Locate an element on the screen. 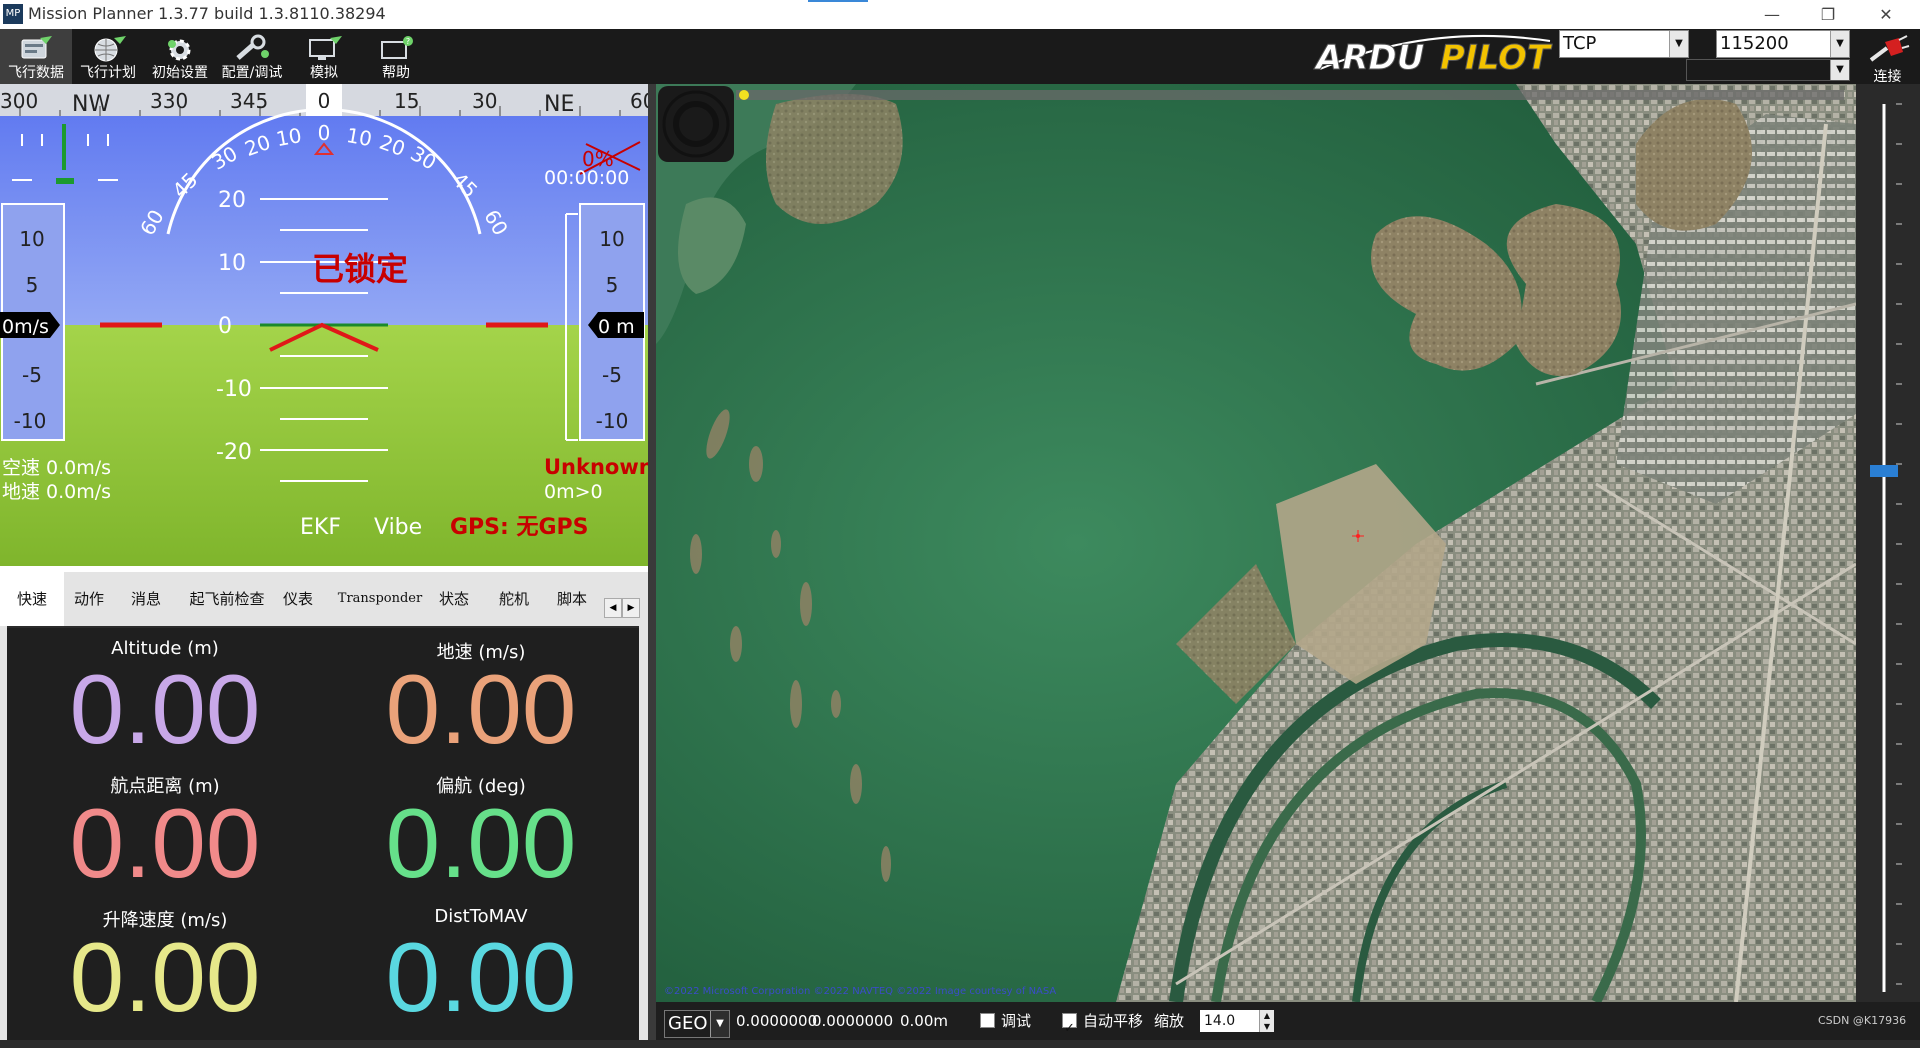 The height and width of the screenshot is (1048, 1920). quick-cell-yaw: 偏航 (deg) 0.00 is located at coordinates (481, 830).